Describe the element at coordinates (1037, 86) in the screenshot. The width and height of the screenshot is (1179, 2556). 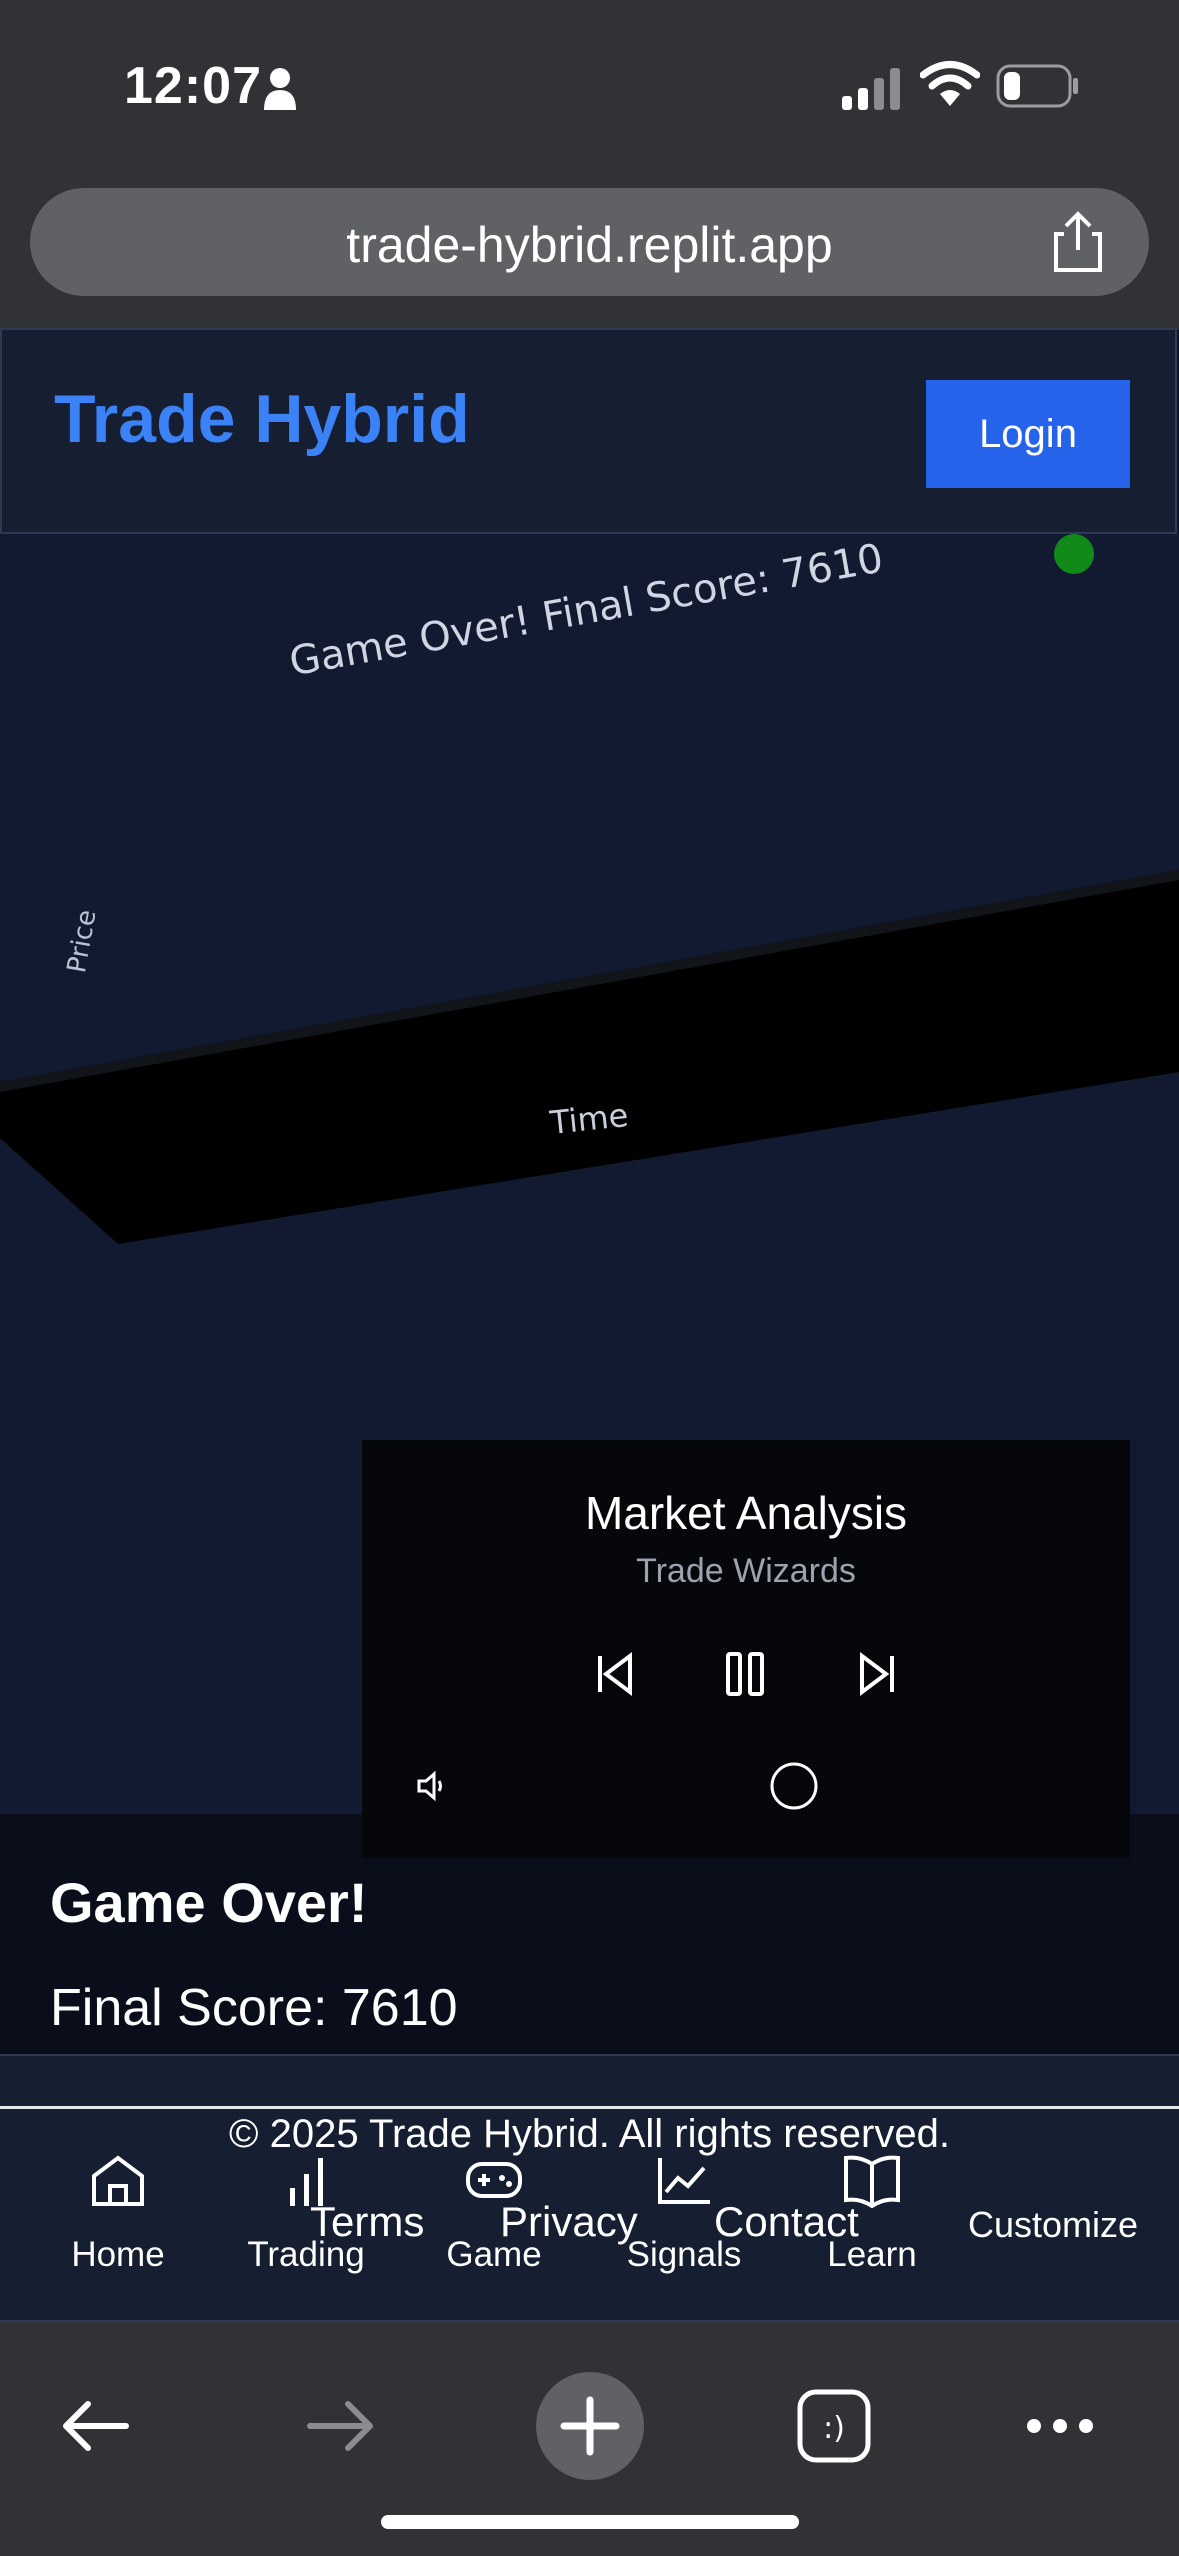
I see `battery-icon` at that location.